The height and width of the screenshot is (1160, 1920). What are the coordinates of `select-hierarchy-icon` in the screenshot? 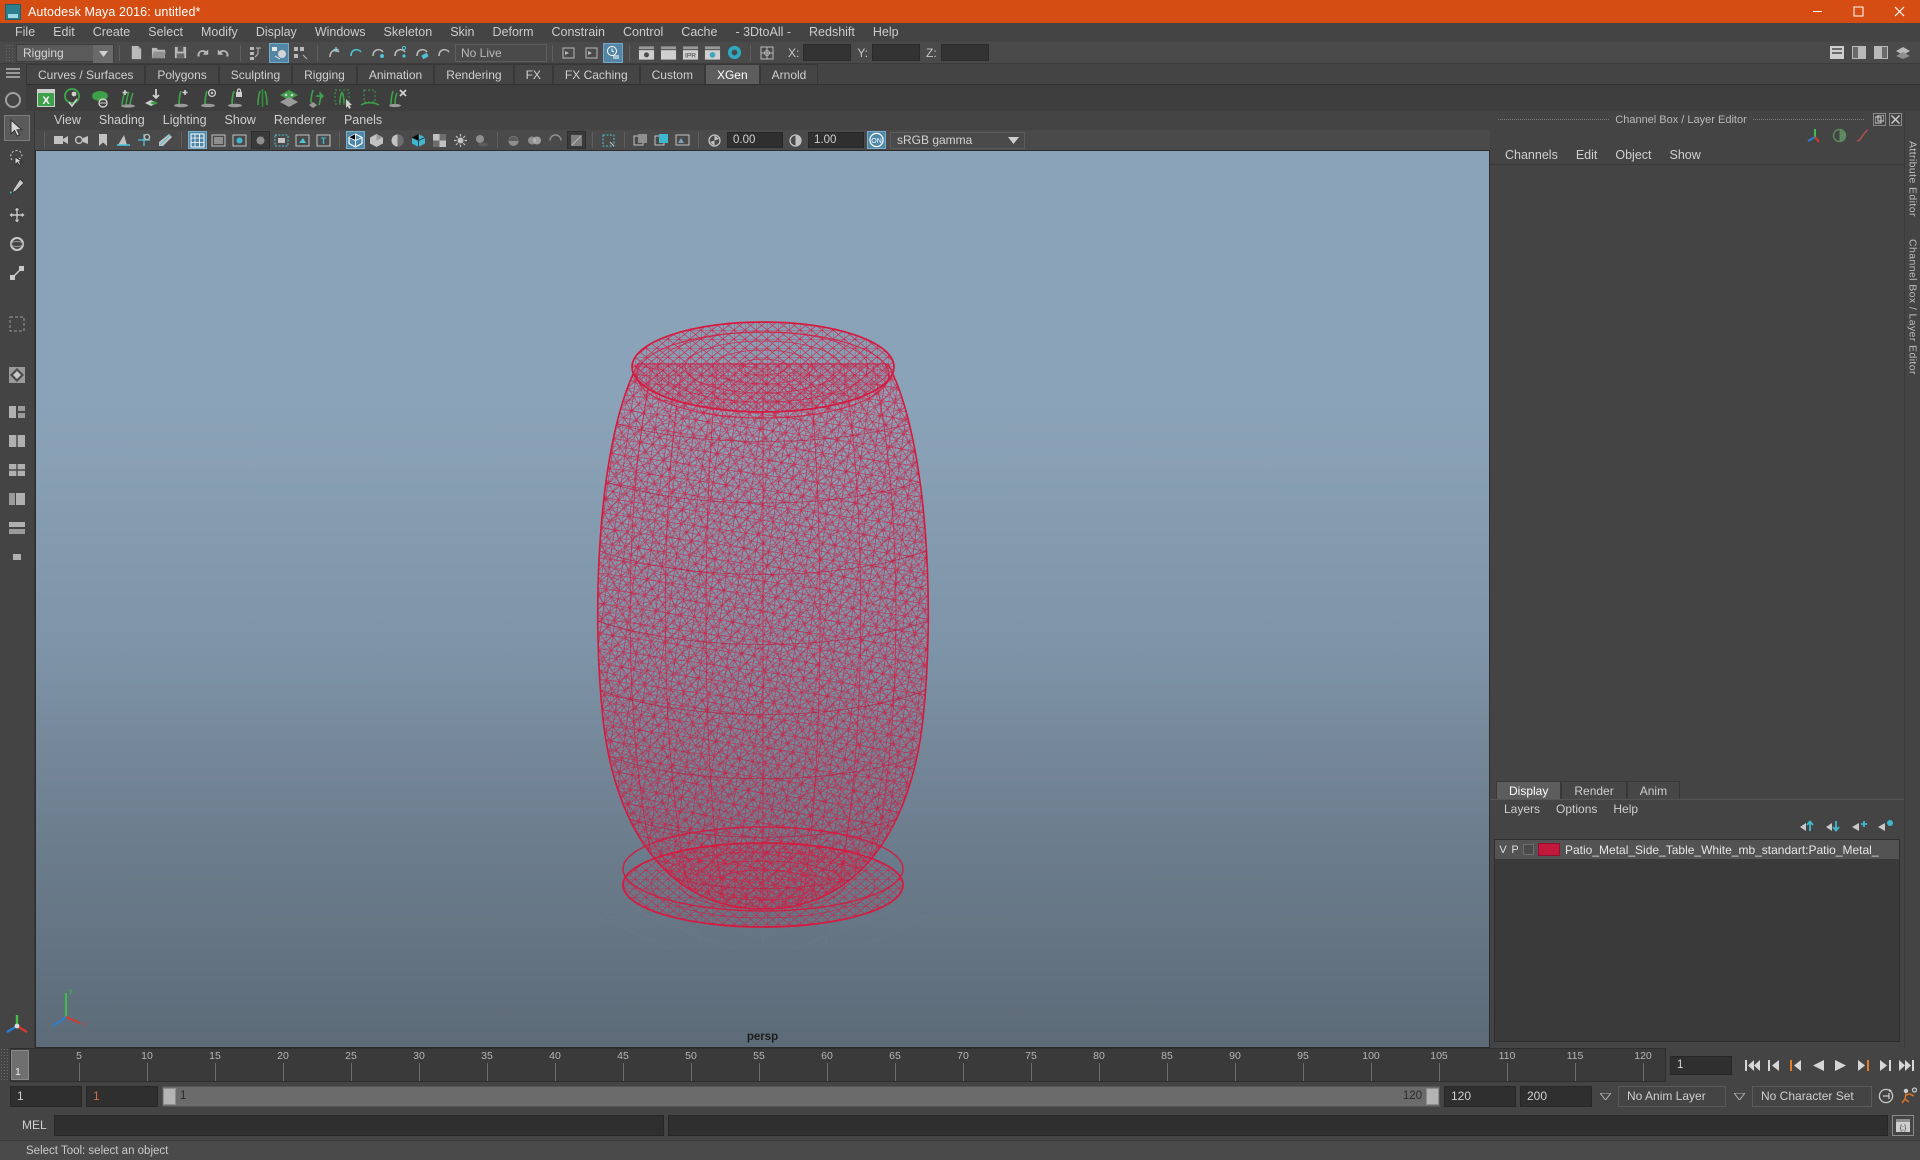 It's located at (257, 53).